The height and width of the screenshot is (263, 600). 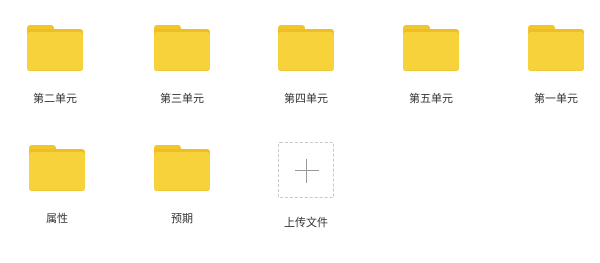 What do you see at coordinates (306, 170) in the screenshot?
I see `upload-drop-zone` at bounding box center [306, 170].